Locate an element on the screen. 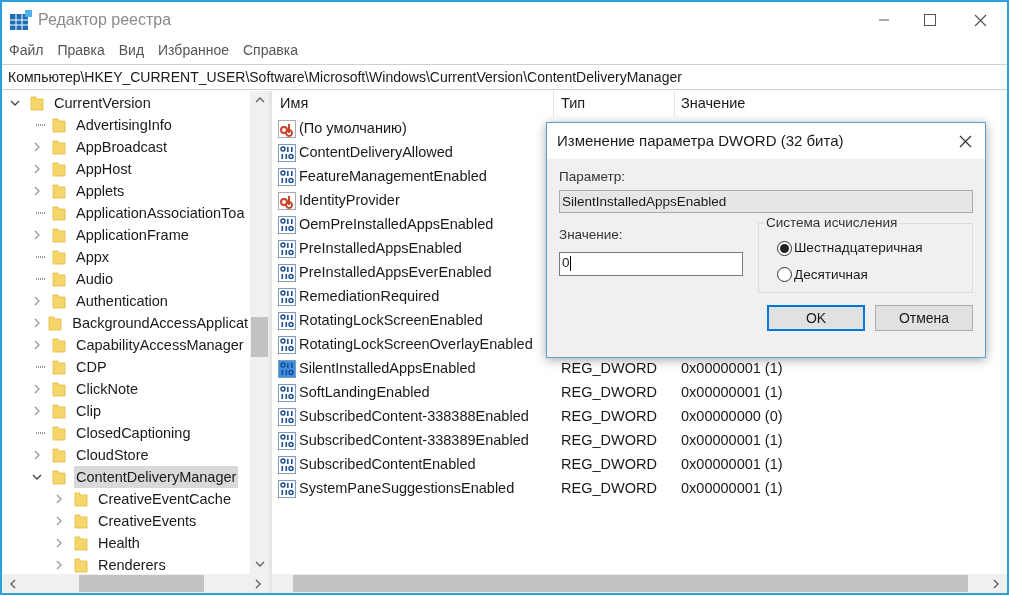 The image size is (1009, 595). value-name: SubscribedContent-338389Enabled is located at coordinates (414, 441).